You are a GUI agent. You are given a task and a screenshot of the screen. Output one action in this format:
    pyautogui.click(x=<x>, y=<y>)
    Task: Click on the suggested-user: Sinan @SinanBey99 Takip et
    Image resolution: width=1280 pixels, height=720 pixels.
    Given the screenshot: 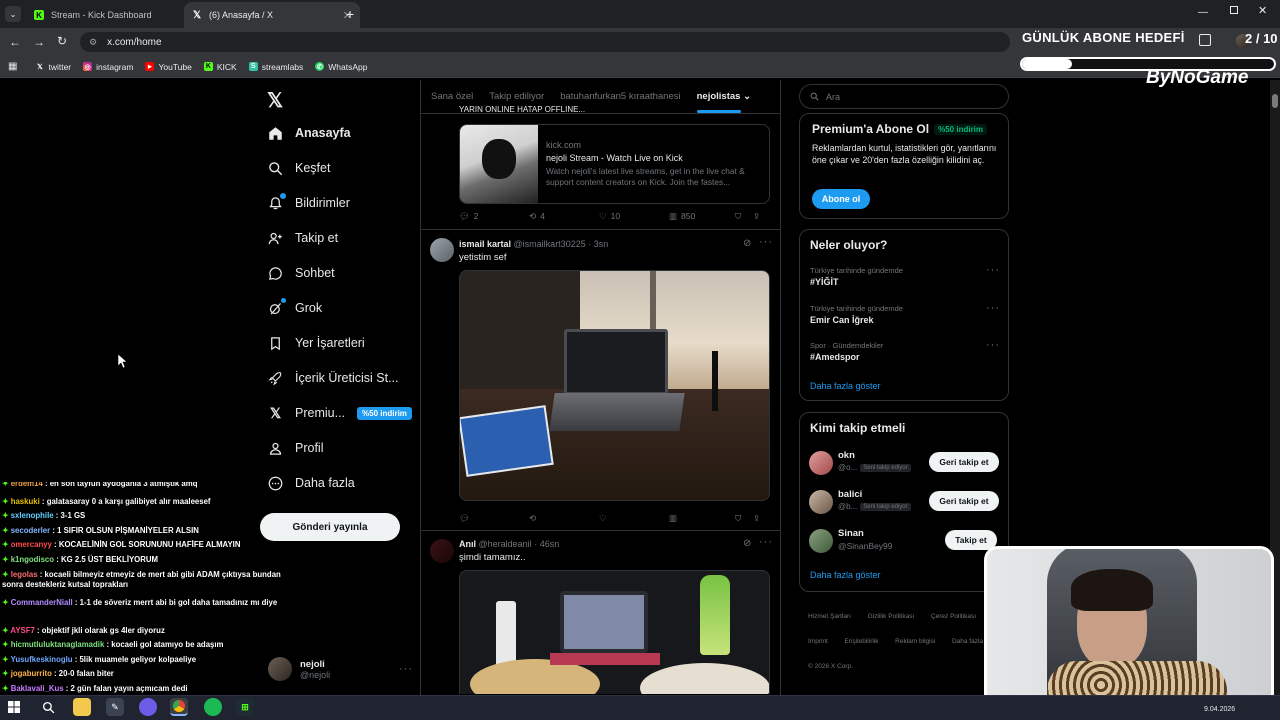 What is the action you would take?
    pyautogui.click(x=905, y=541)
    